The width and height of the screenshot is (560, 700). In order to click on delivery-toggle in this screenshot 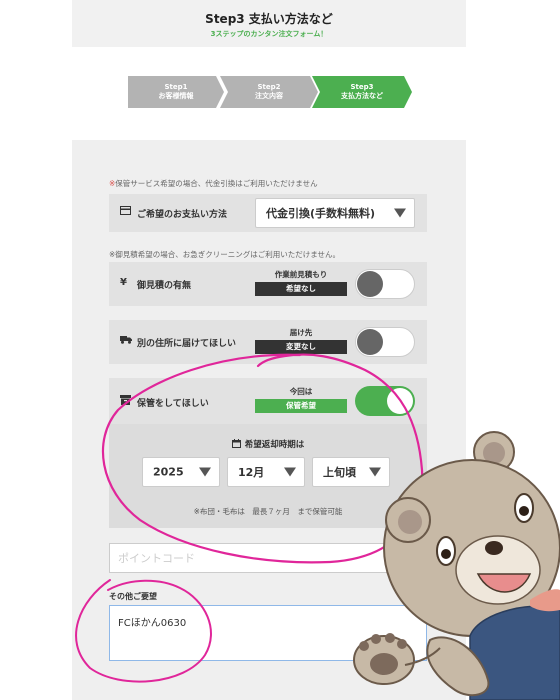, I will do `click(385, 342)`.